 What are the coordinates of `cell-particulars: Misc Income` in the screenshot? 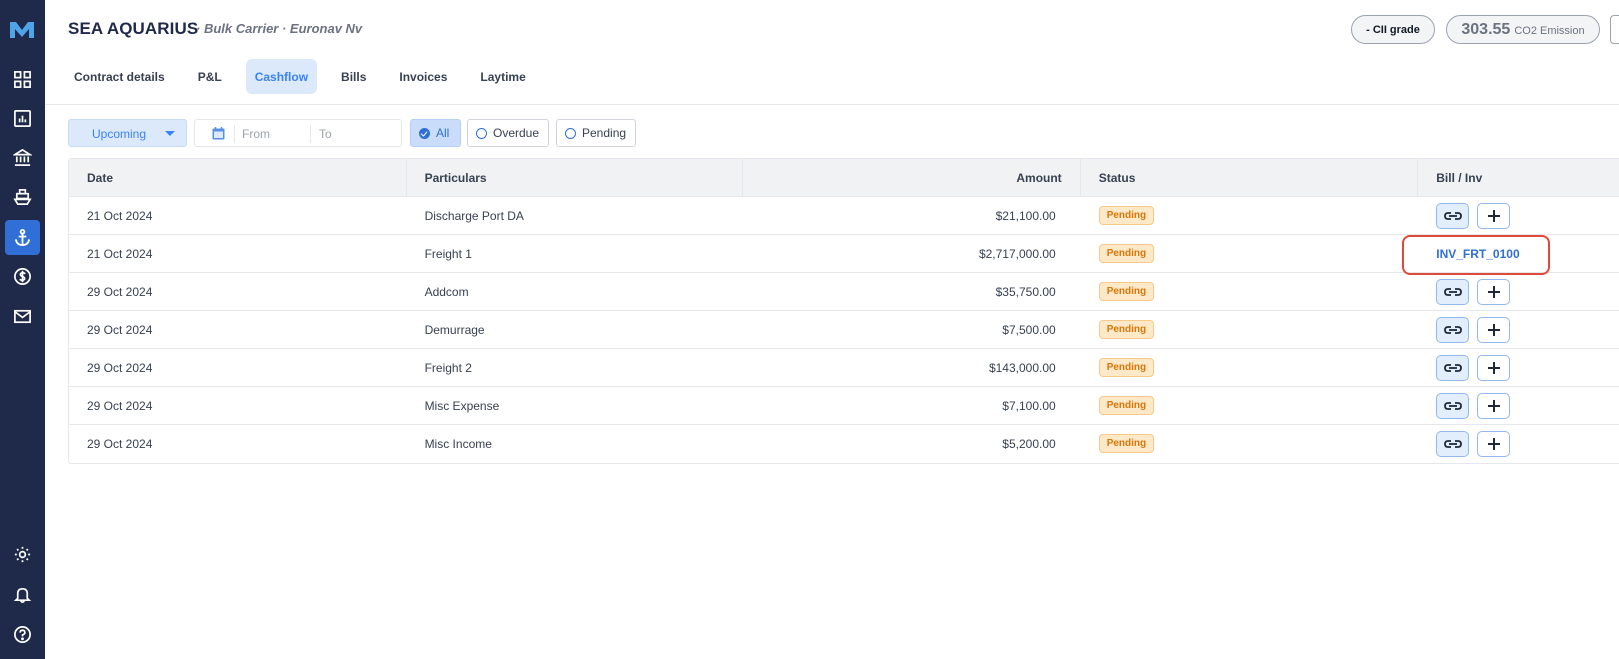 It's located at (458, 443).